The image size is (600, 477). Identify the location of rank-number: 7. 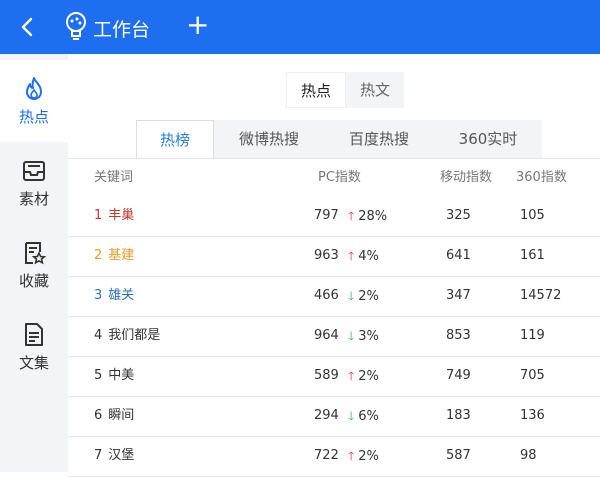
(98, 455).